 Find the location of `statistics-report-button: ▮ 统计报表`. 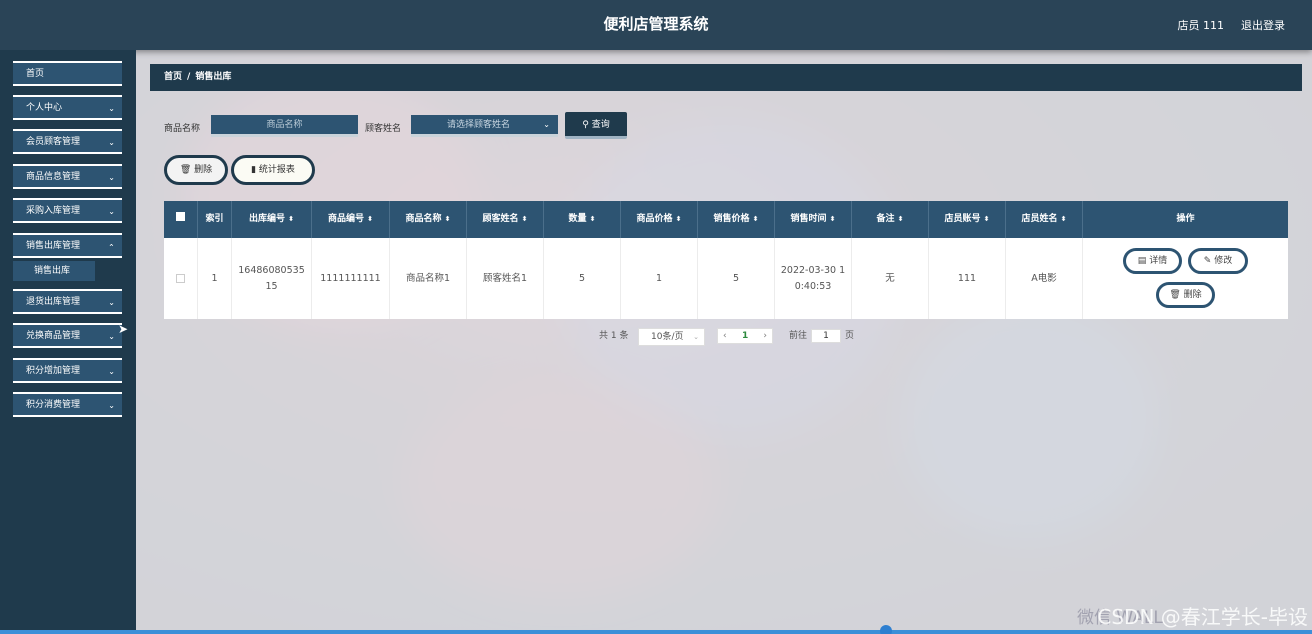

statistics-report-button: ▮ 统计报表 is located at coordinates (273, 170).